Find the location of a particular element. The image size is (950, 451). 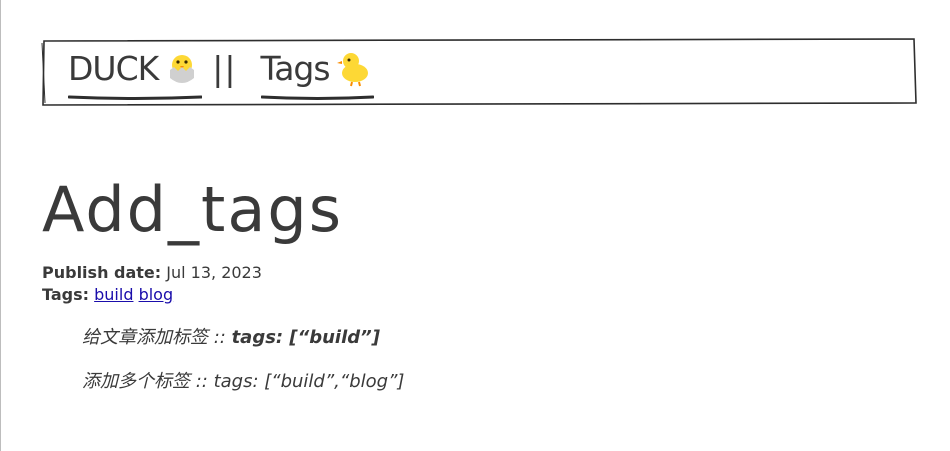

content-line-1-text: 给文章添加标签 :: is located at coordinates (157, 337).